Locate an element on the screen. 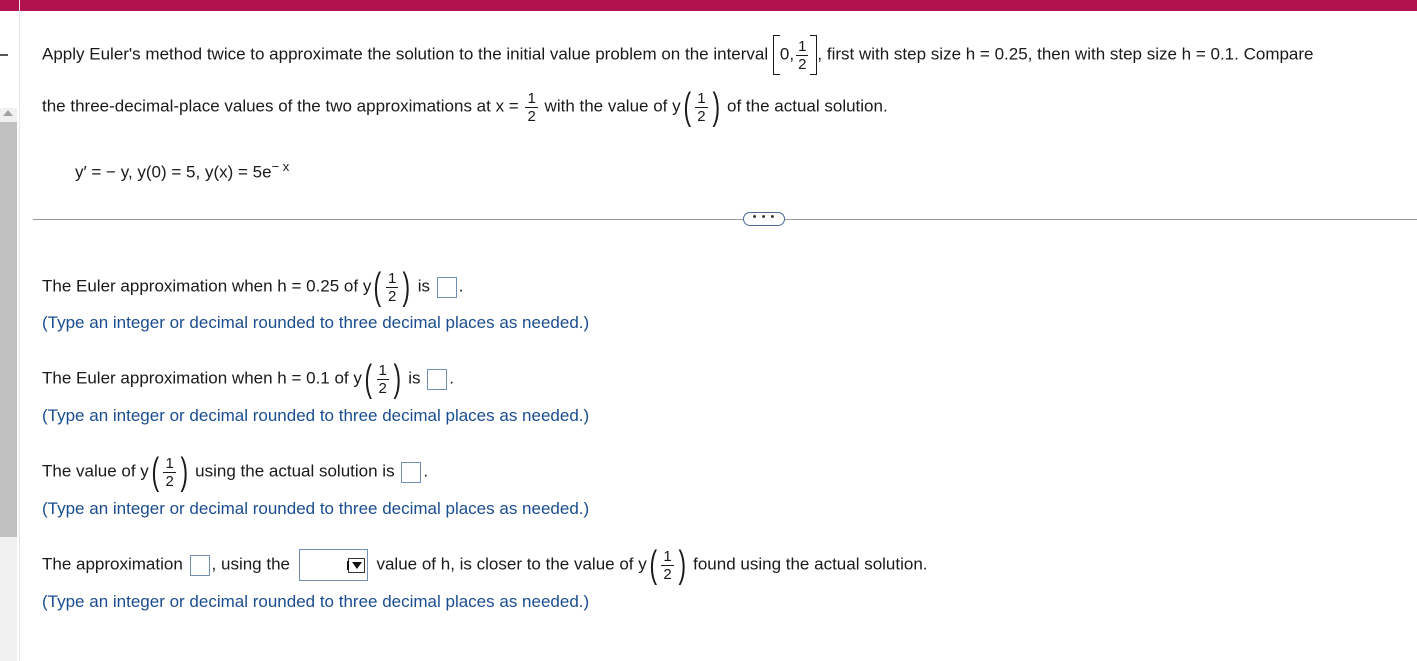 The height and width of the screenshot is (661, 1417). q4-suffix: found using the actual solution. is located at coordinates (810, 564).